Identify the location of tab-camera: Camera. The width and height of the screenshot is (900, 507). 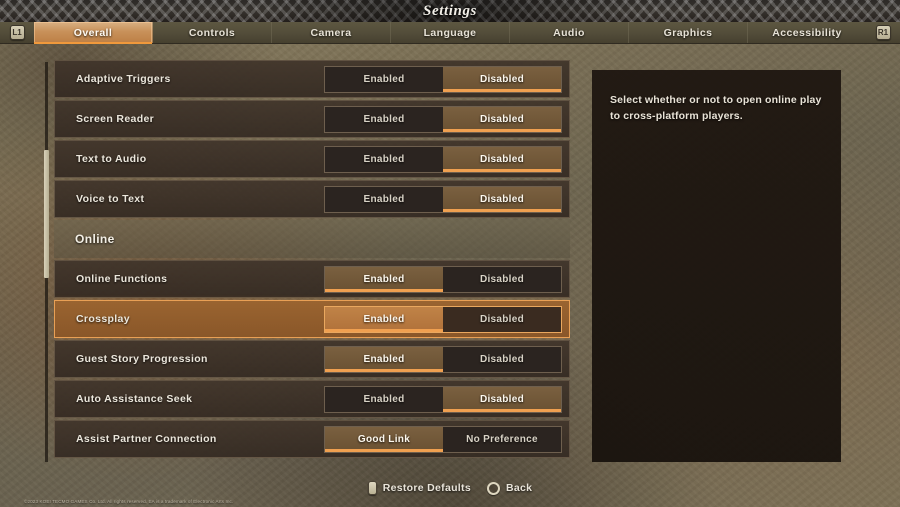
(331, 32).